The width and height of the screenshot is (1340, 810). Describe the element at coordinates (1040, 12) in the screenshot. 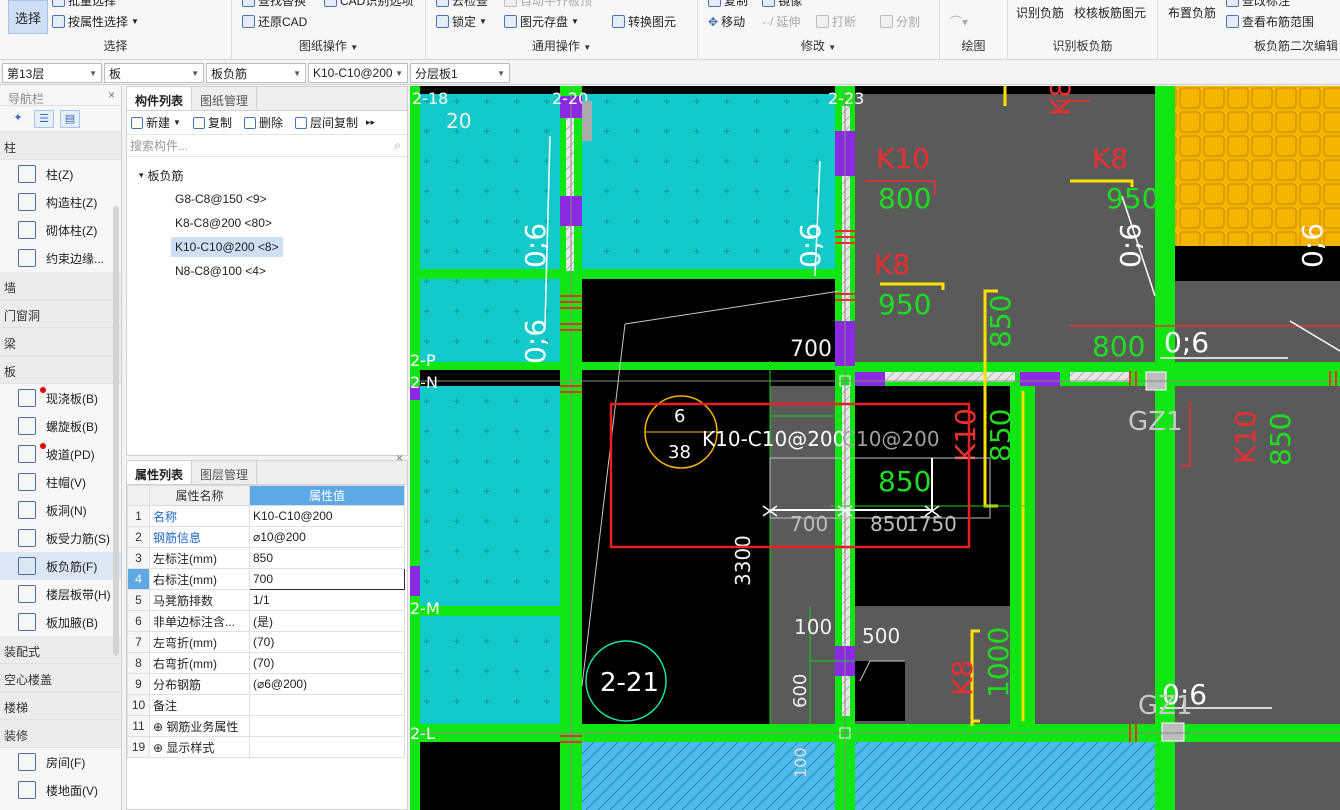

I see `recognize-negative-rebar-button: 识别负筋` at that location.